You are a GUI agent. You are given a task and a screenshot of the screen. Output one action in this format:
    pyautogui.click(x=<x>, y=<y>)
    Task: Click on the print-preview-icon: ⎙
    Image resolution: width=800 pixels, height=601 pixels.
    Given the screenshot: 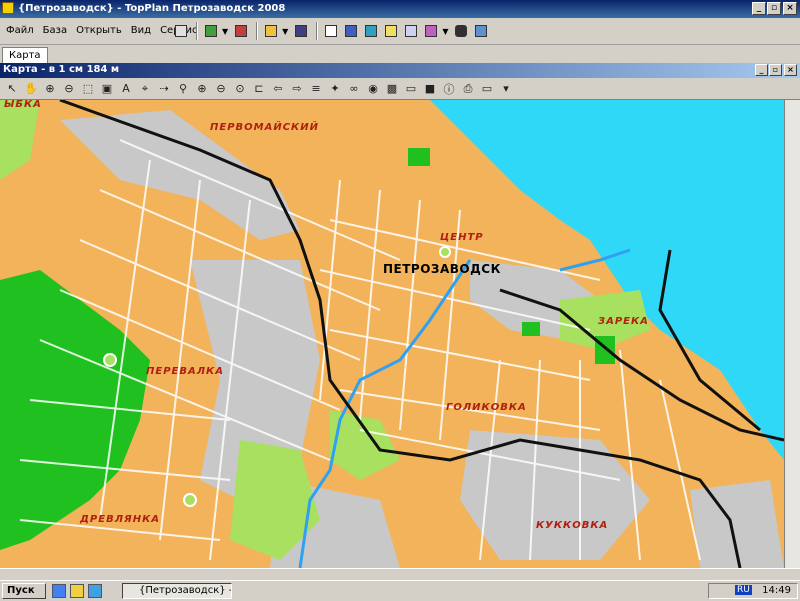 What is the action you would take?
    pyautogui.click(x=468, y=89)
    